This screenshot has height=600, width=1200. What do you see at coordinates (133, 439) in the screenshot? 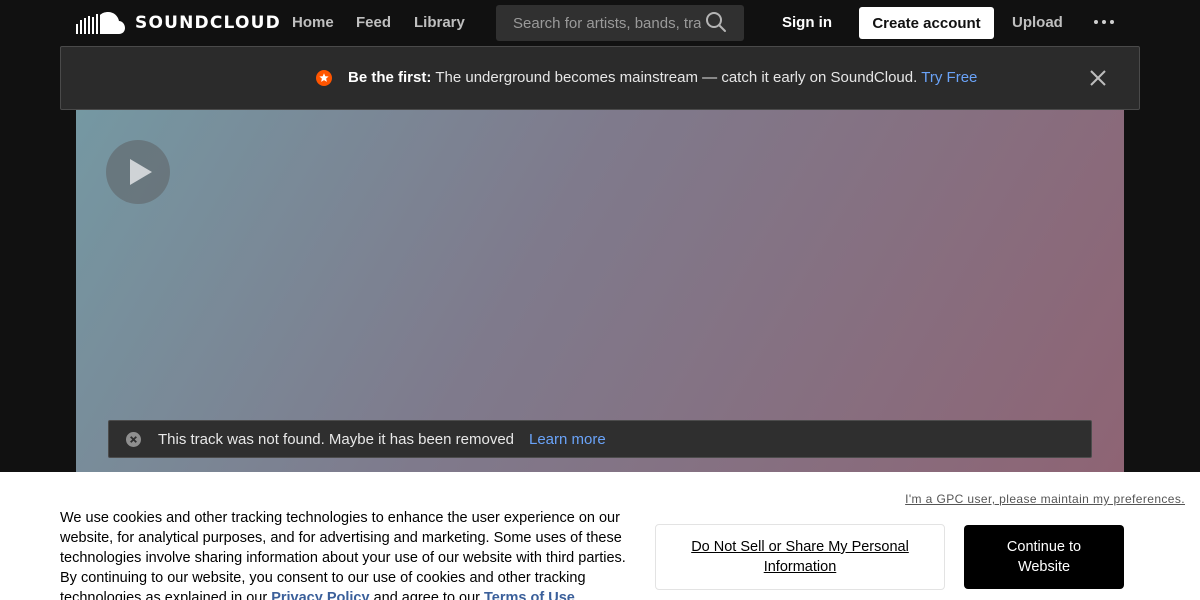
I see `error-icon` at bounding box center [133, 439].